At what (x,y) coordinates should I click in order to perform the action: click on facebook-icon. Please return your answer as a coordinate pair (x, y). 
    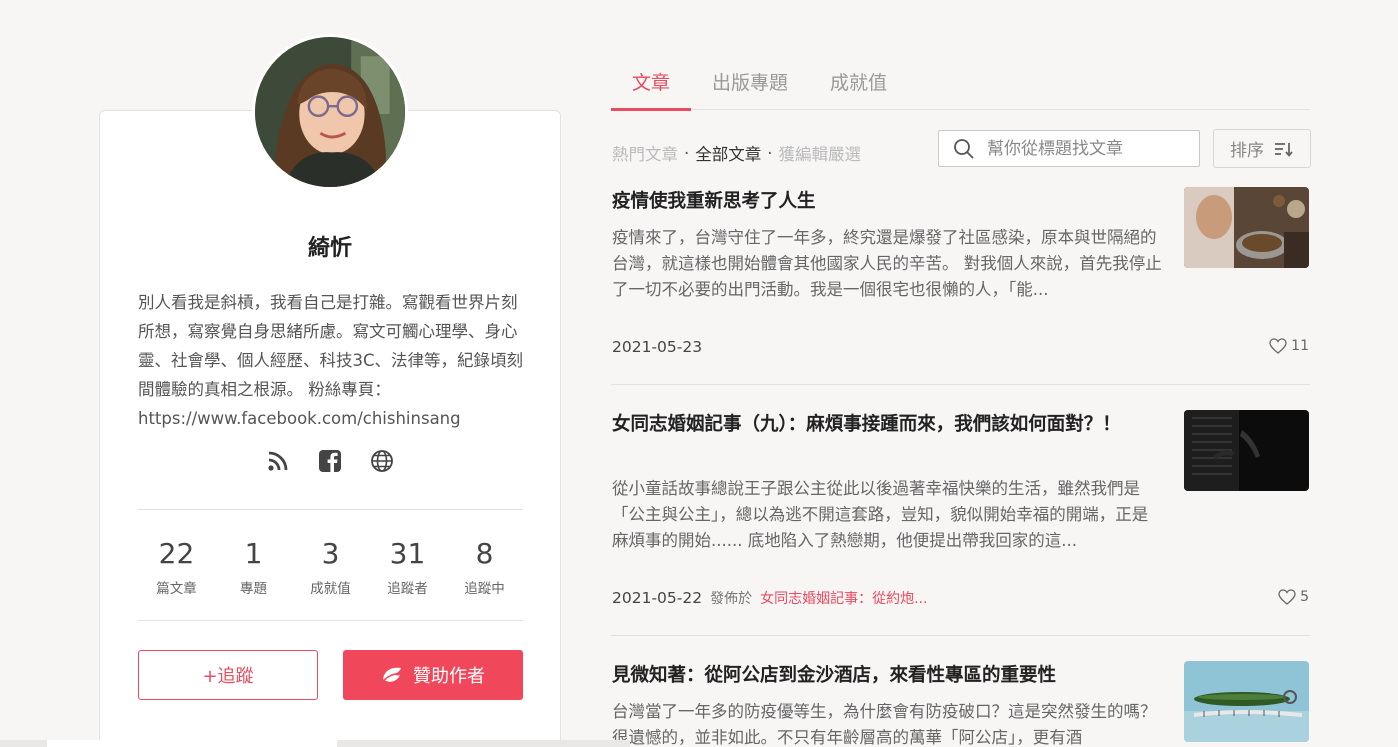
    Looking at the image, I should click on (330, 461).